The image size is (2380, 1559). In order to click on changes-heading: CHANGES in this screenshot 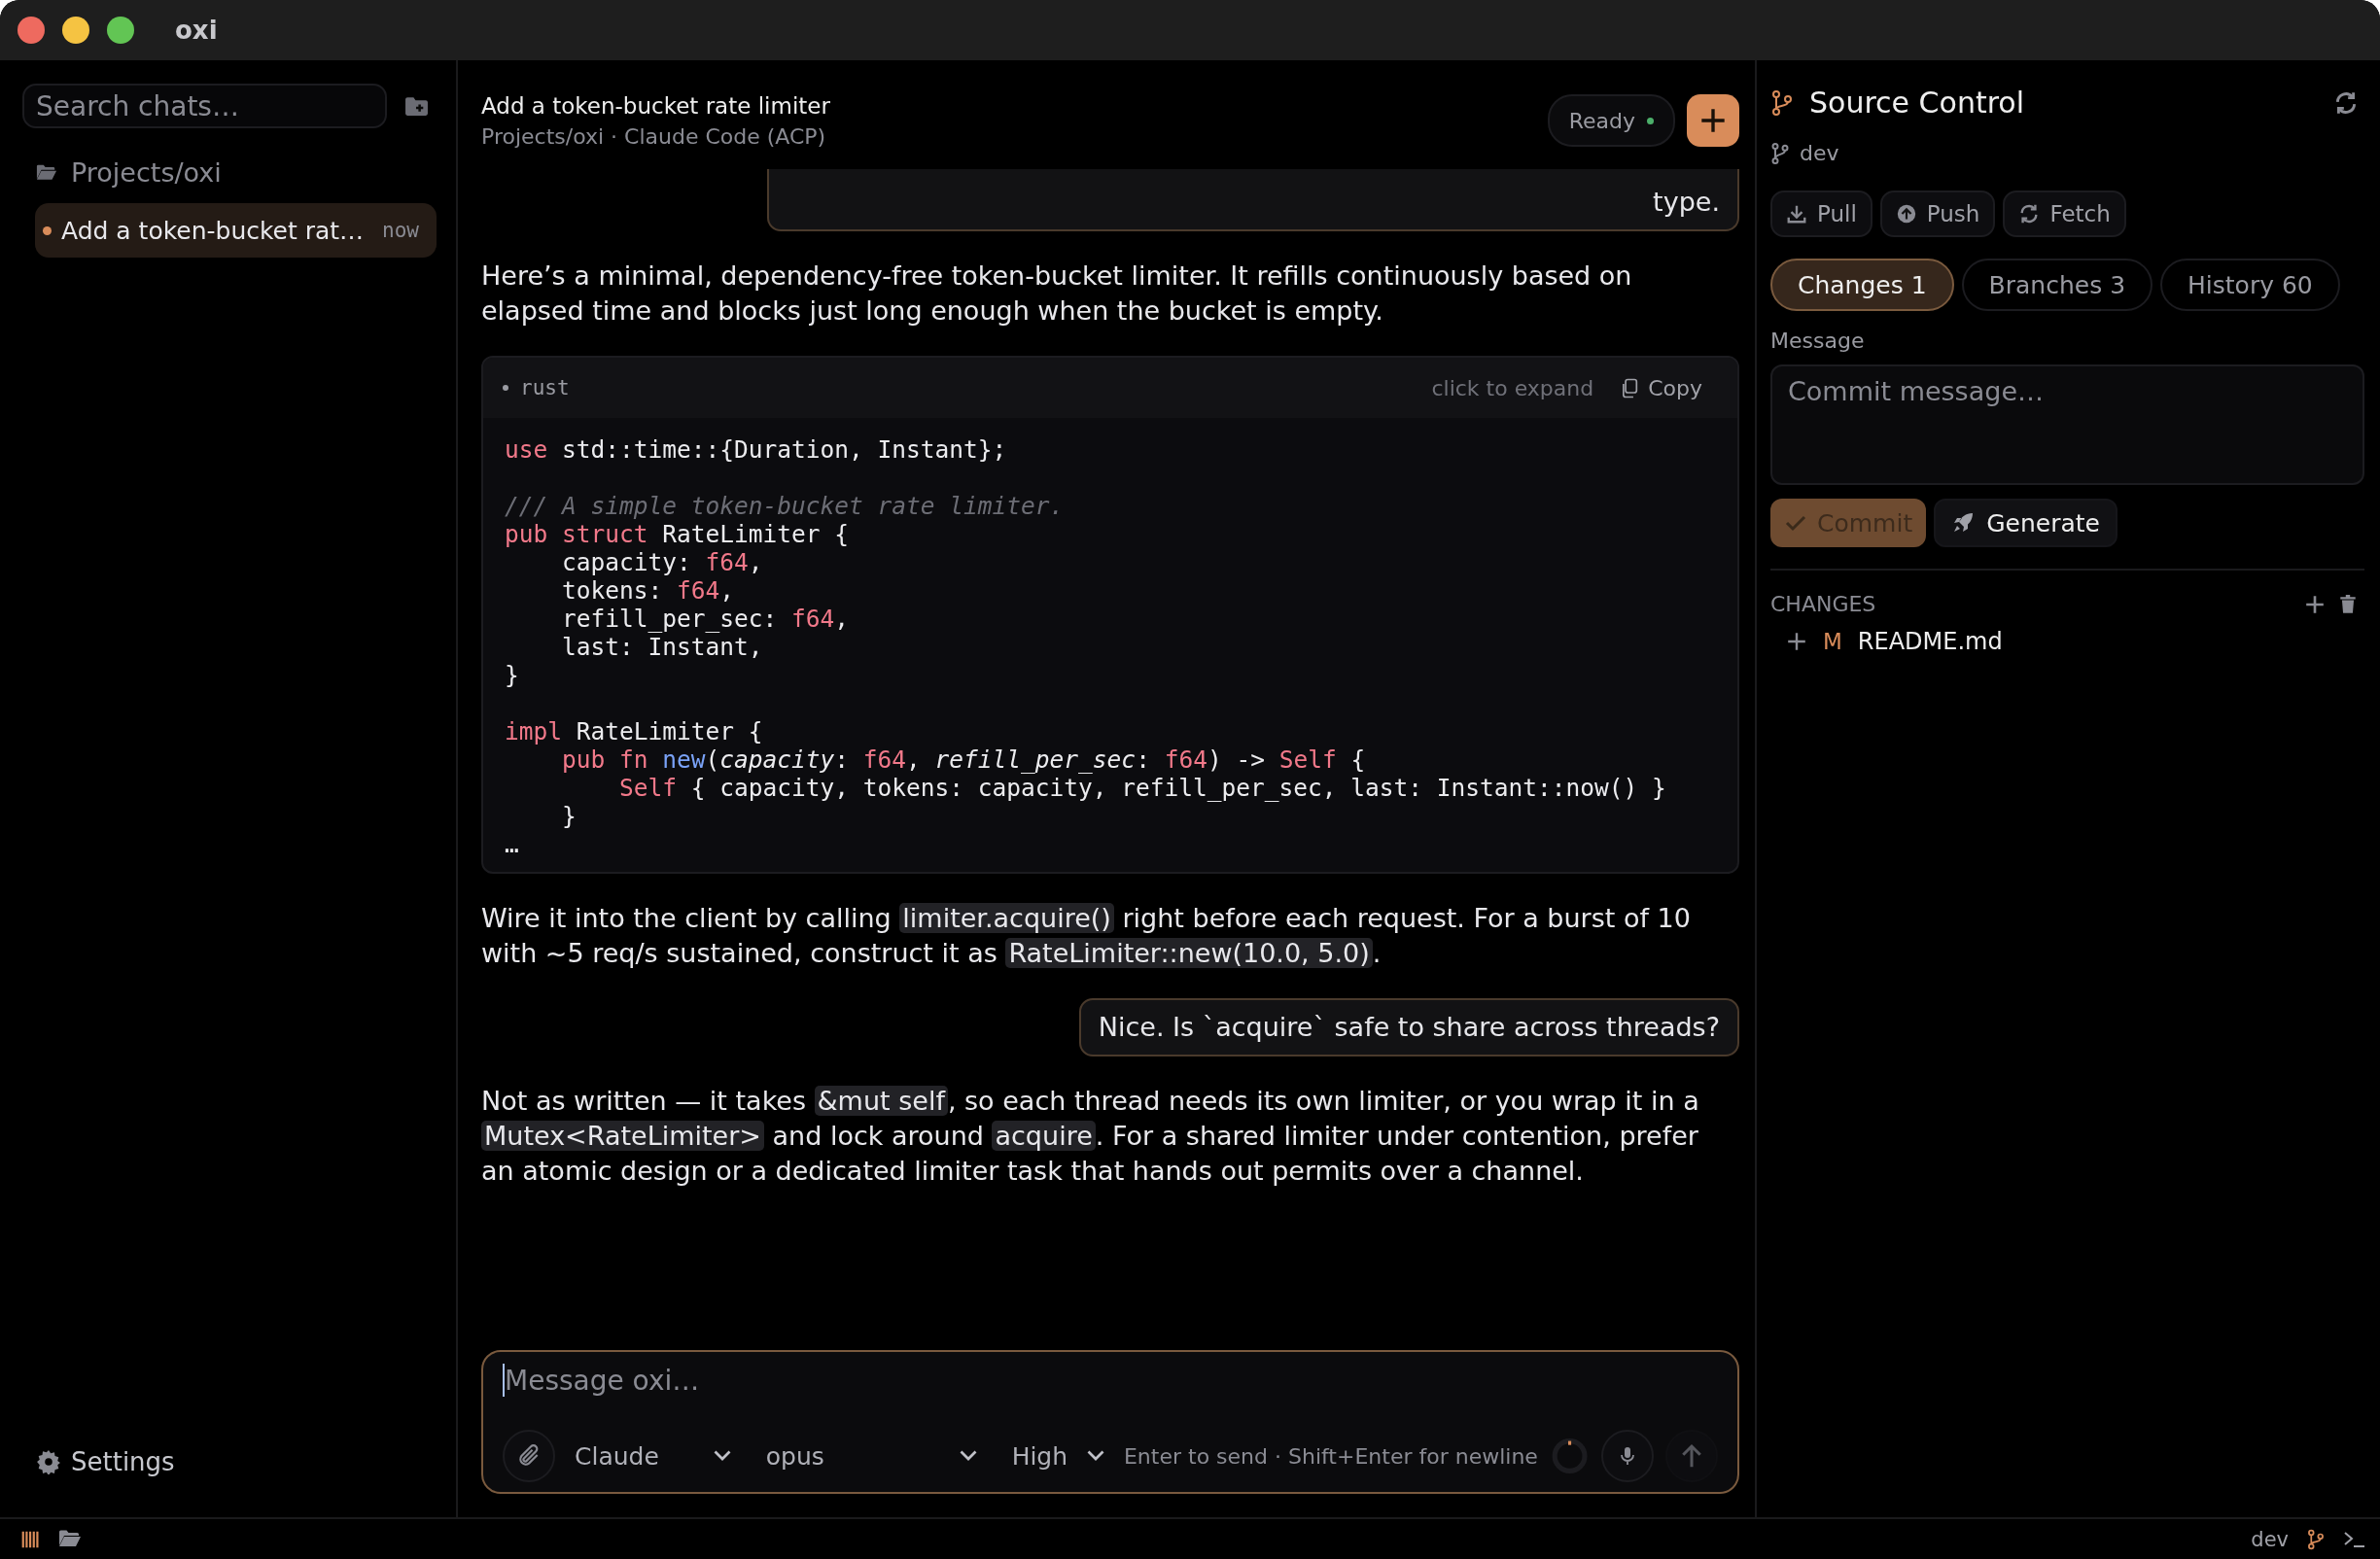, I will do `click(1823, 604)`.